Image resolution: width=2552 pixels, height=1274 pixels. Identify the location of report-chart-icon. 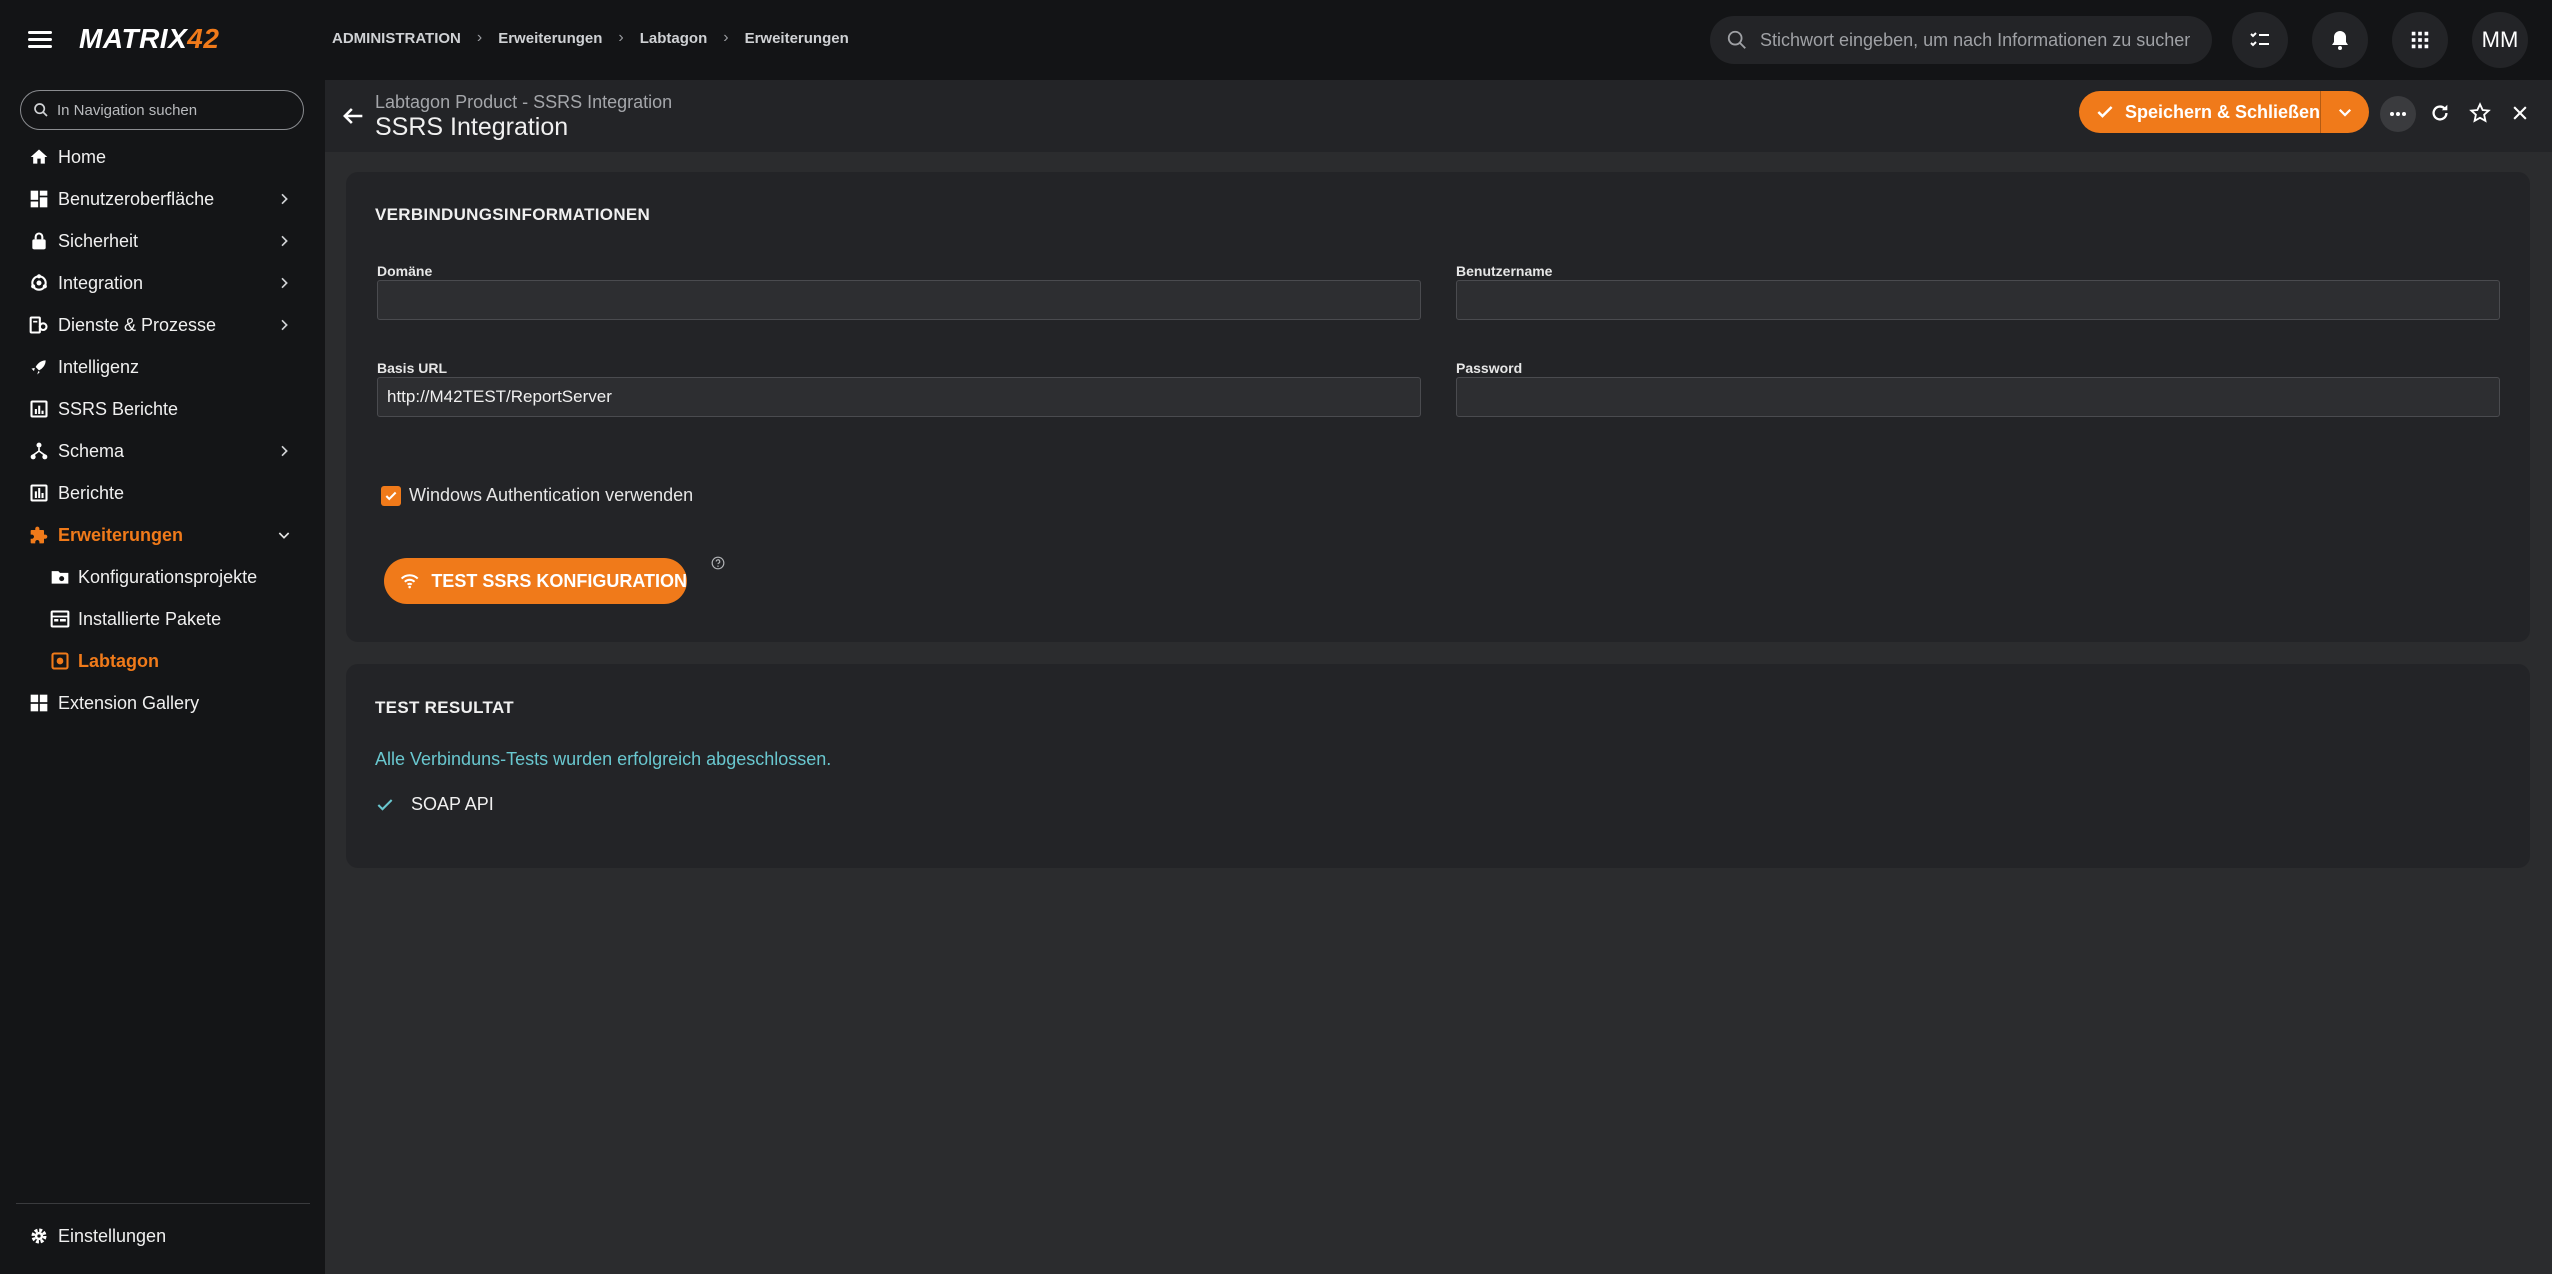
(39, 409).